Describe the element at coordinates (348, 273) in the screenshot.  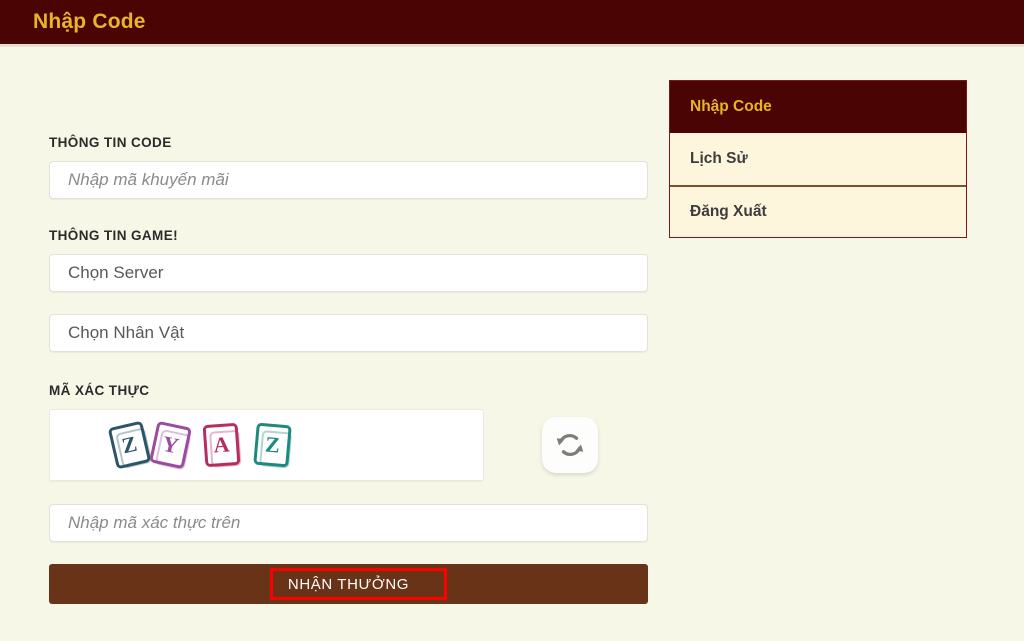
I see `server-select: Chọn Server` at that location.